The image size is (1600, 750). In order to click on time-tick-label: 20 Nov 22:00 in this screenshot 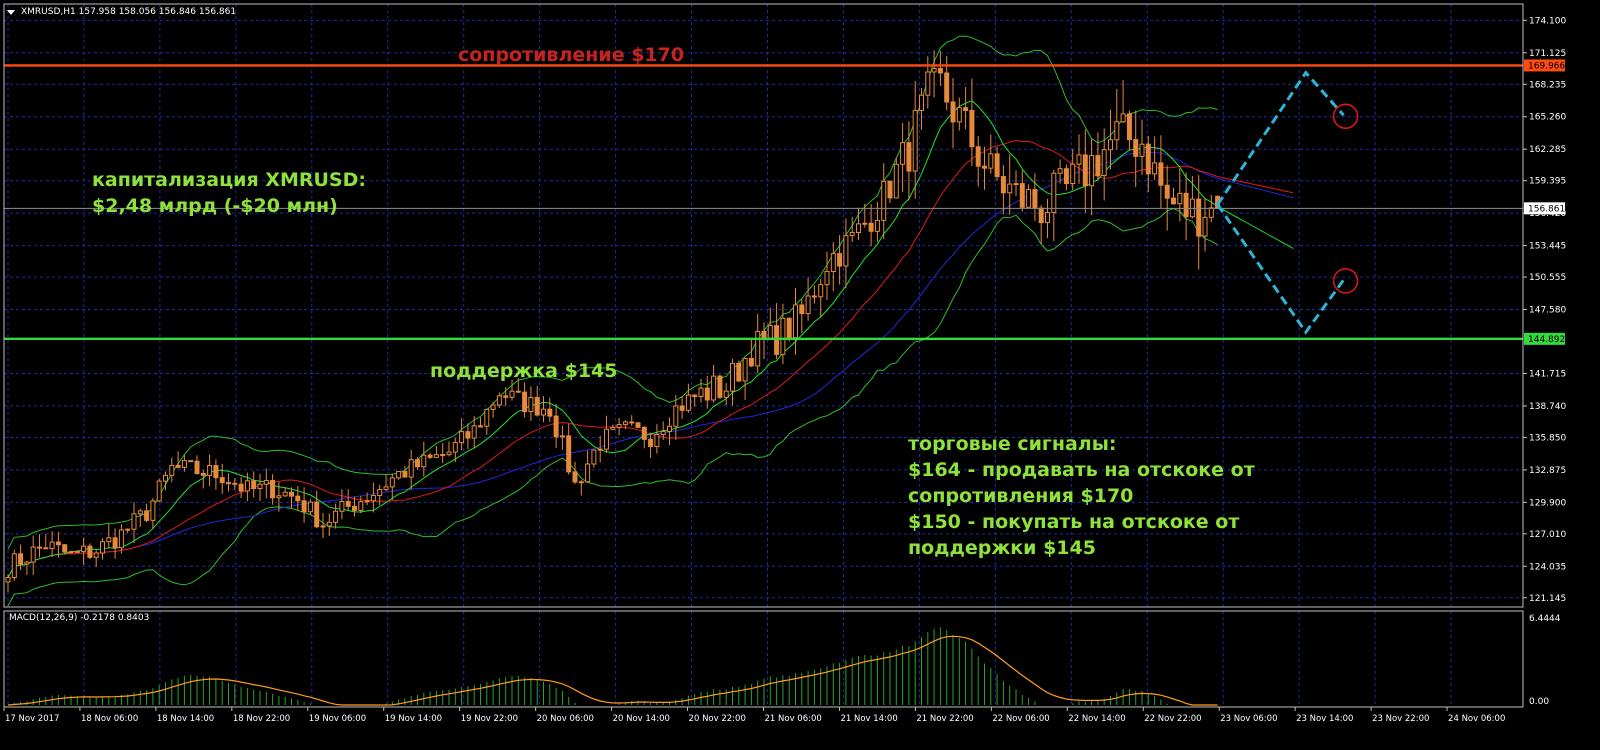, I will do `click(717, 719)`.